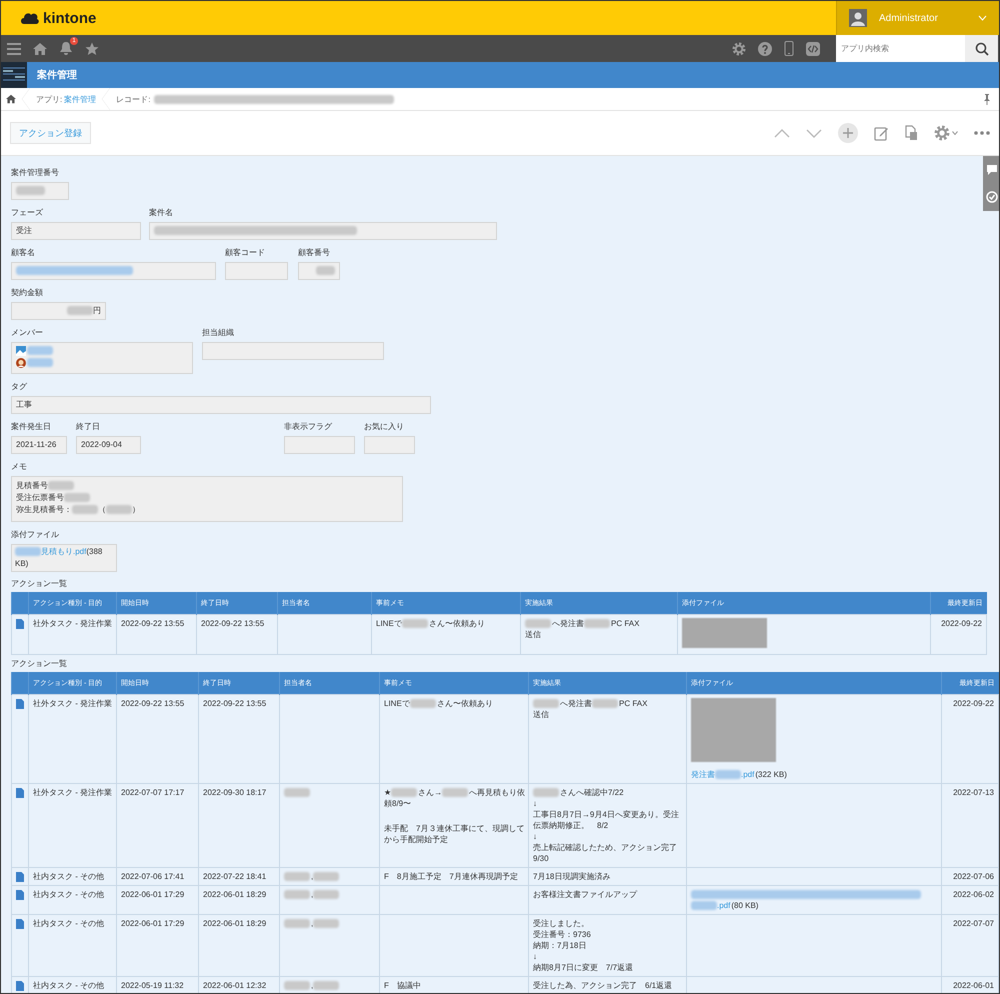 This screenshot has width=1000, height=994. I want to click on breadcrumb-label: レコード:, so click(133, 99).